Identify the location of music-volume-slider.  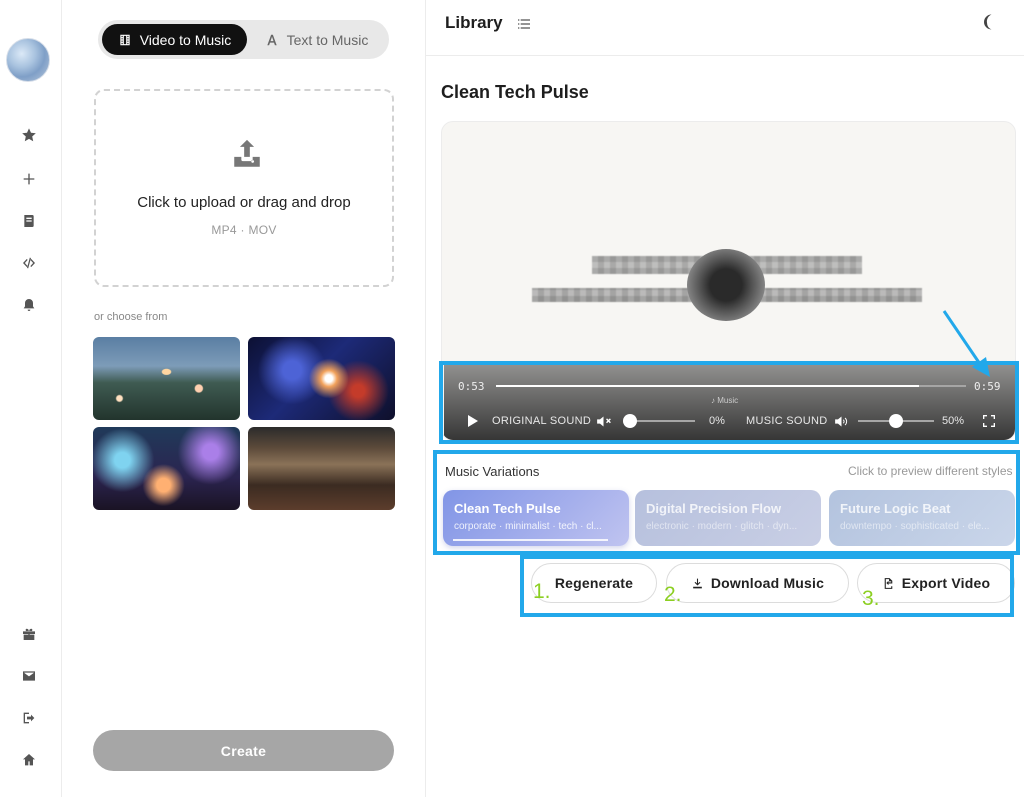
(896, 421).